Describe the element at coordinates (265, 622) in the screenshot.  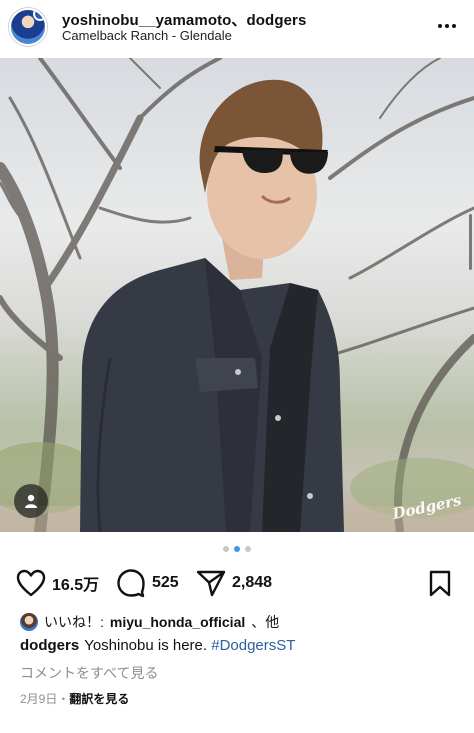
I see `liked-by-suffix: 、他` at that location.